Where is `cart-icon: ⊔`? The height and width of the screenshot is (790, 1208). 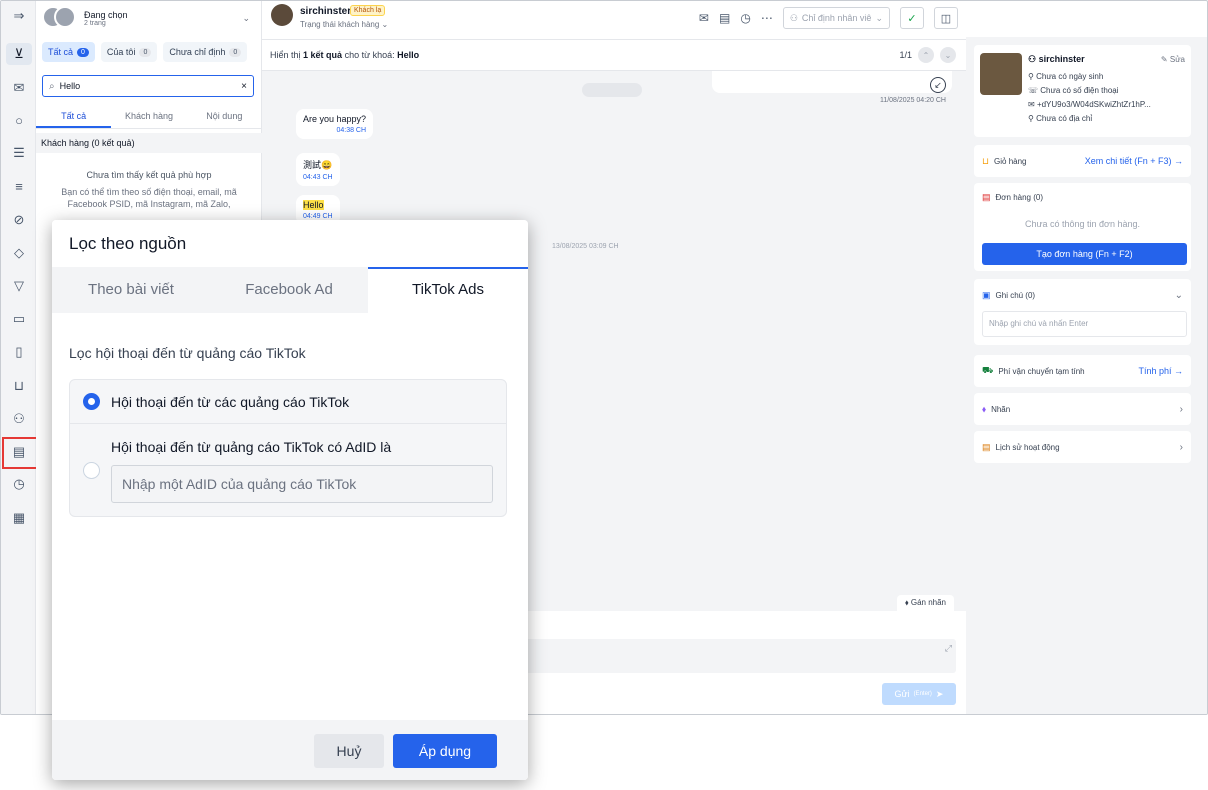 cart-icon: ⊔ is located at coordinates (19, 386).